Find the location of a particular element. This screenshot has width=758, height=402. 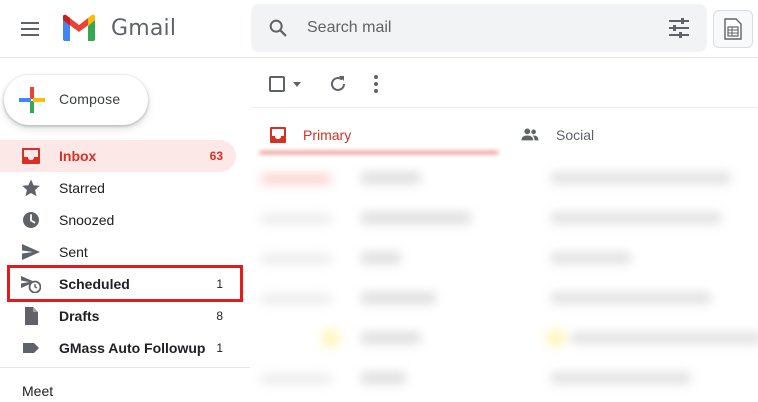

search-input is located at coordinates (477, 28).